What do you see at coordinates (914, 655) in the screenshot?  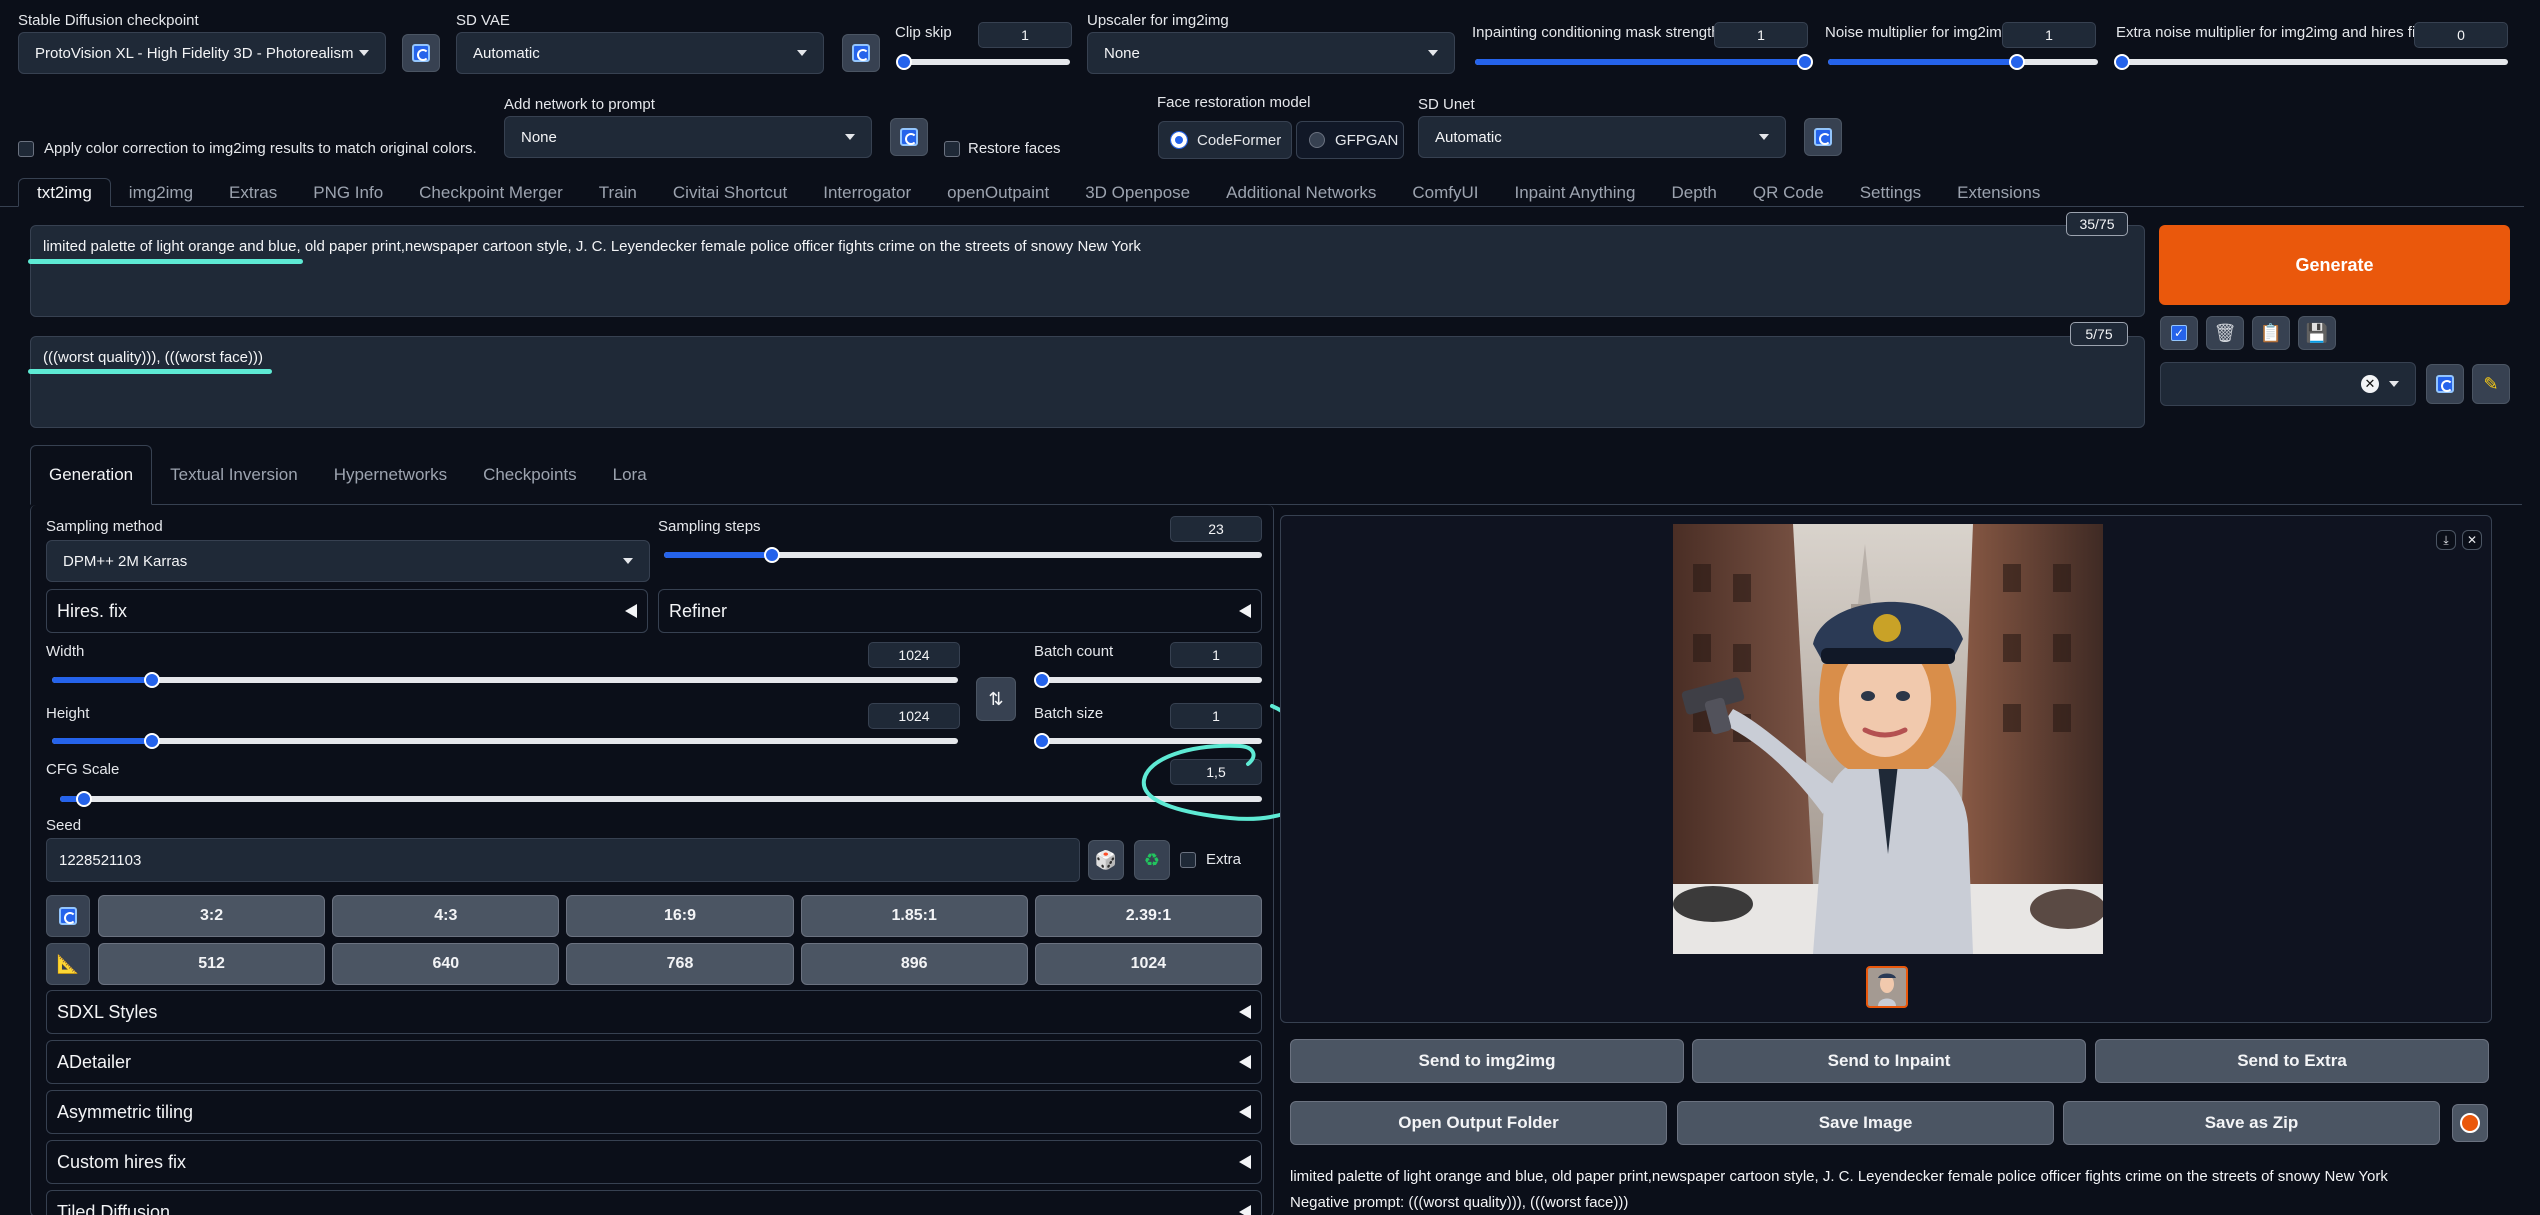 I see `width-input: 1024` at bounding box center [914, 655].